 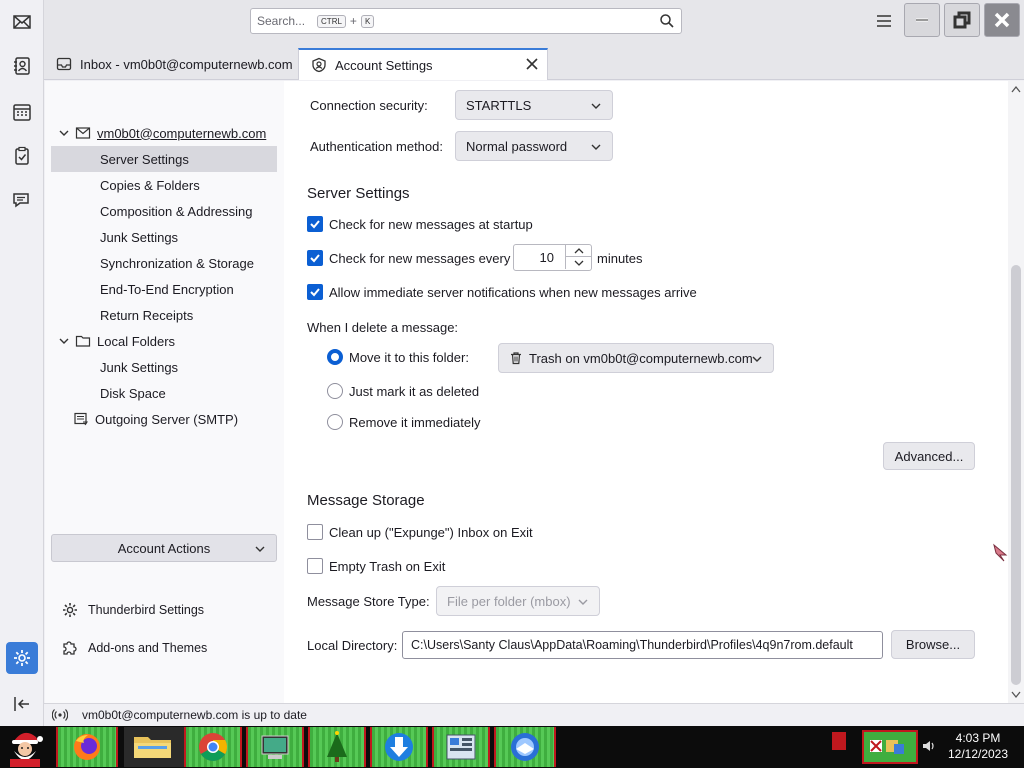 What do you see at coordinates (546, 257) in the screenshot?
I see `check-interval-value: 10` at bounding box center [546, 257].